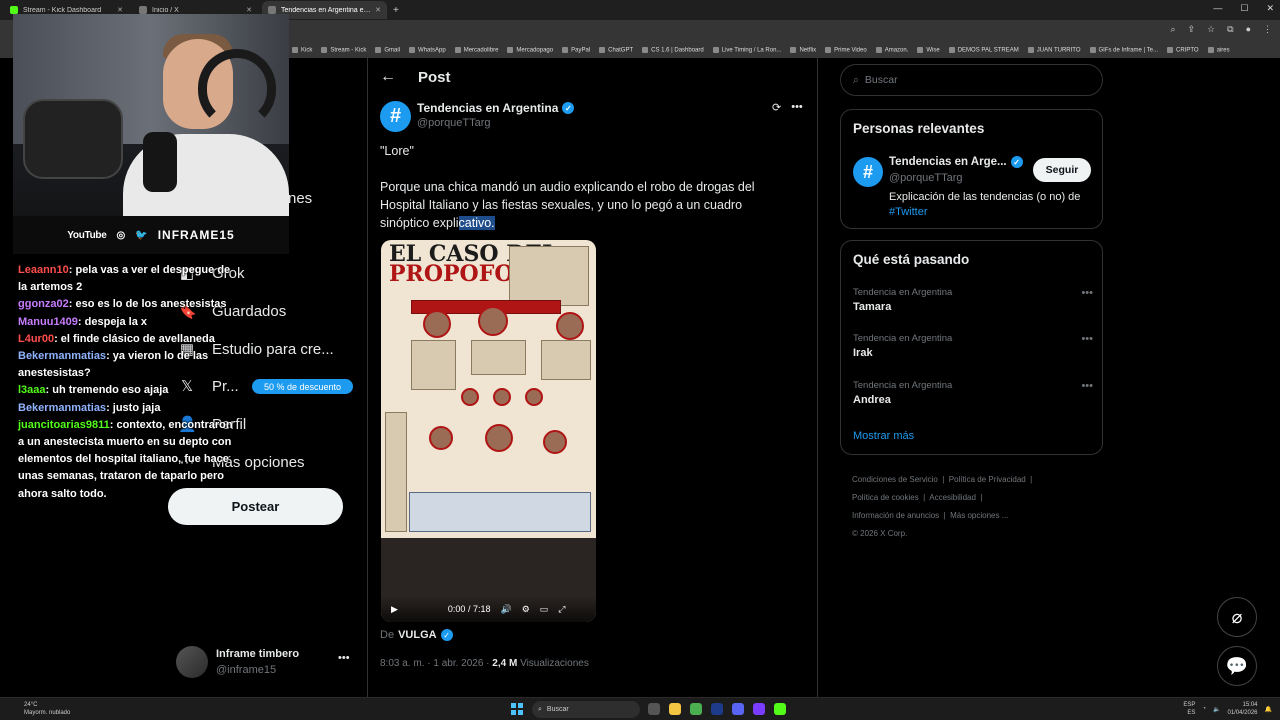 This screenshot has width=1280, height=720. I want to click on messages-fab-icon: 💬, so click(1237, 666).